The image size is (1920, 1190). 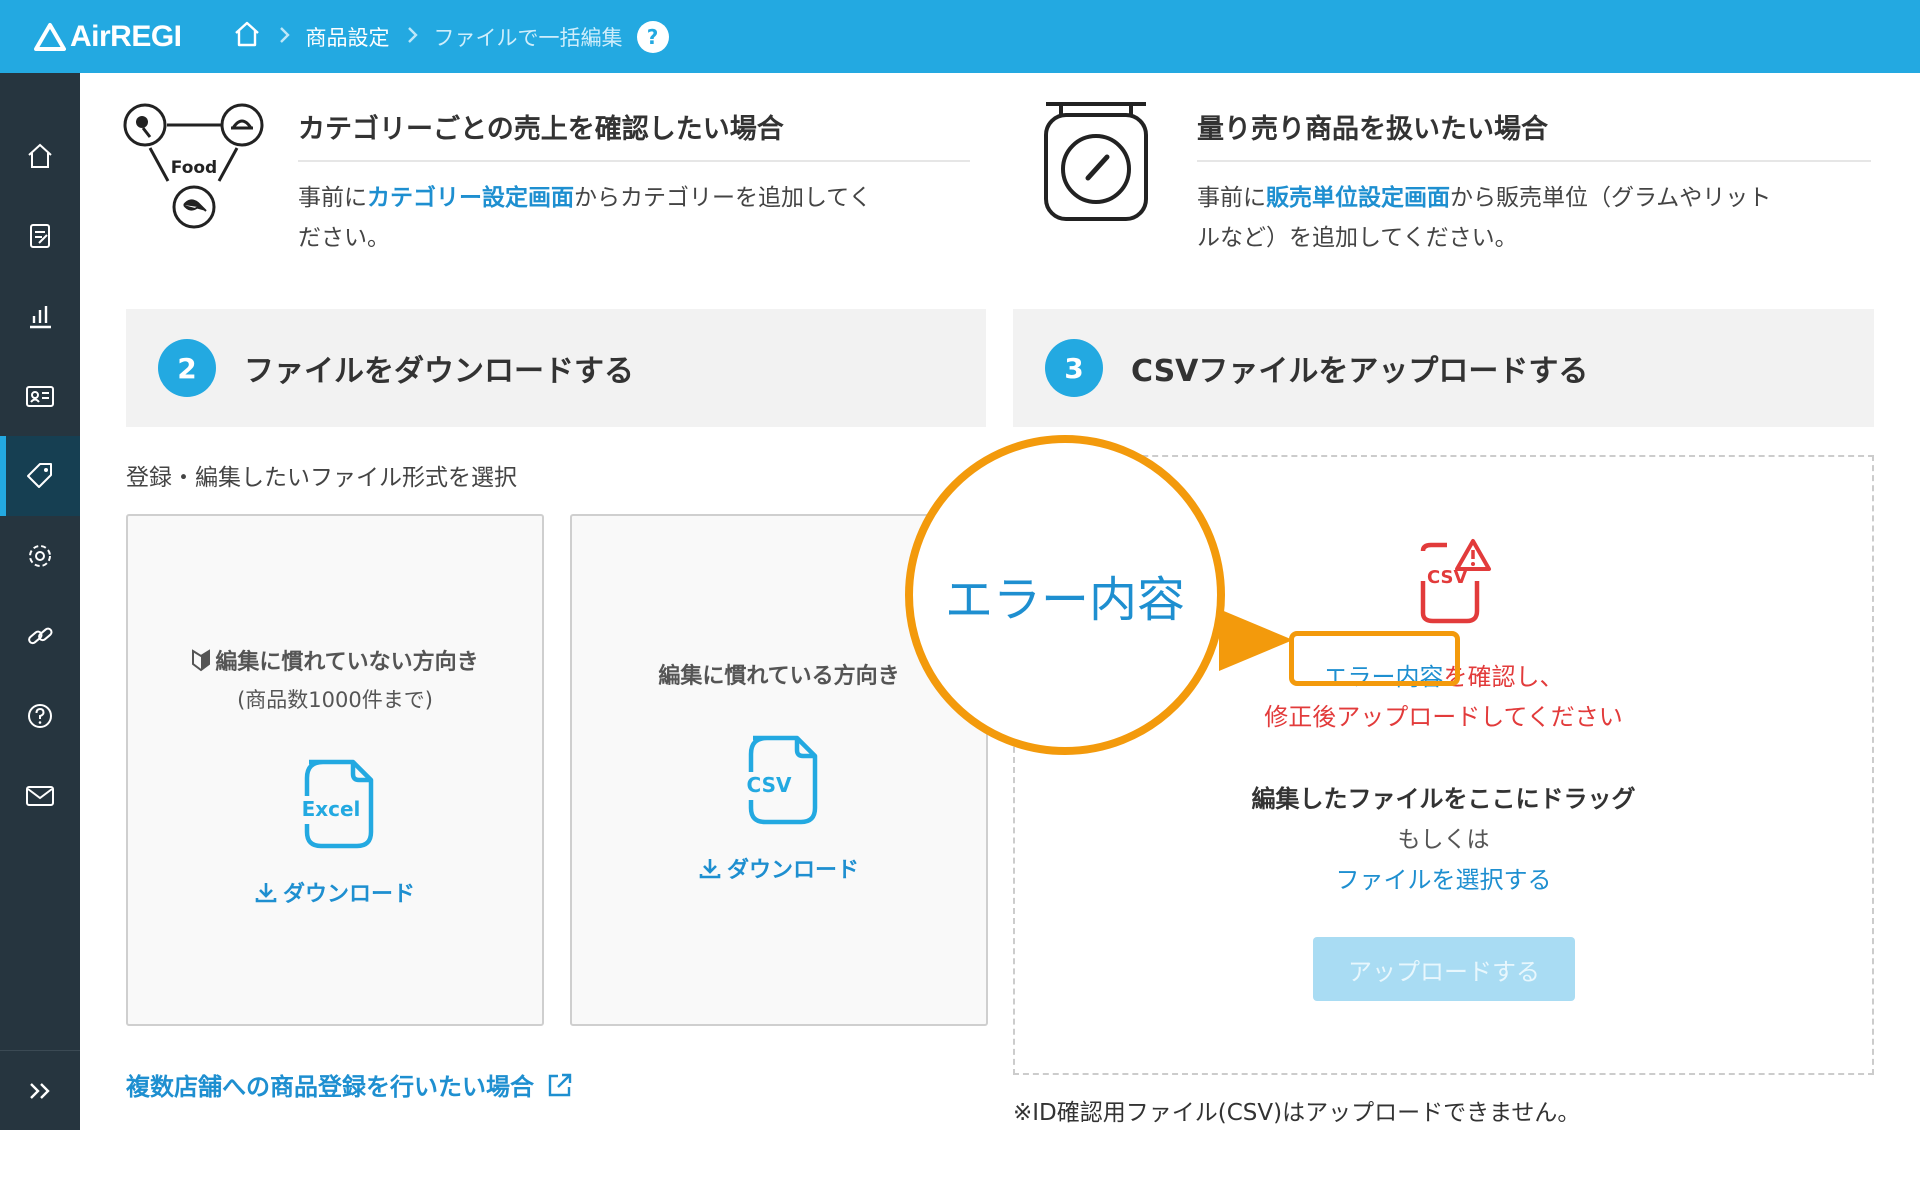 I want to click on step-2-title: ファイルをダウンロードする, so click(x=439, y=371).